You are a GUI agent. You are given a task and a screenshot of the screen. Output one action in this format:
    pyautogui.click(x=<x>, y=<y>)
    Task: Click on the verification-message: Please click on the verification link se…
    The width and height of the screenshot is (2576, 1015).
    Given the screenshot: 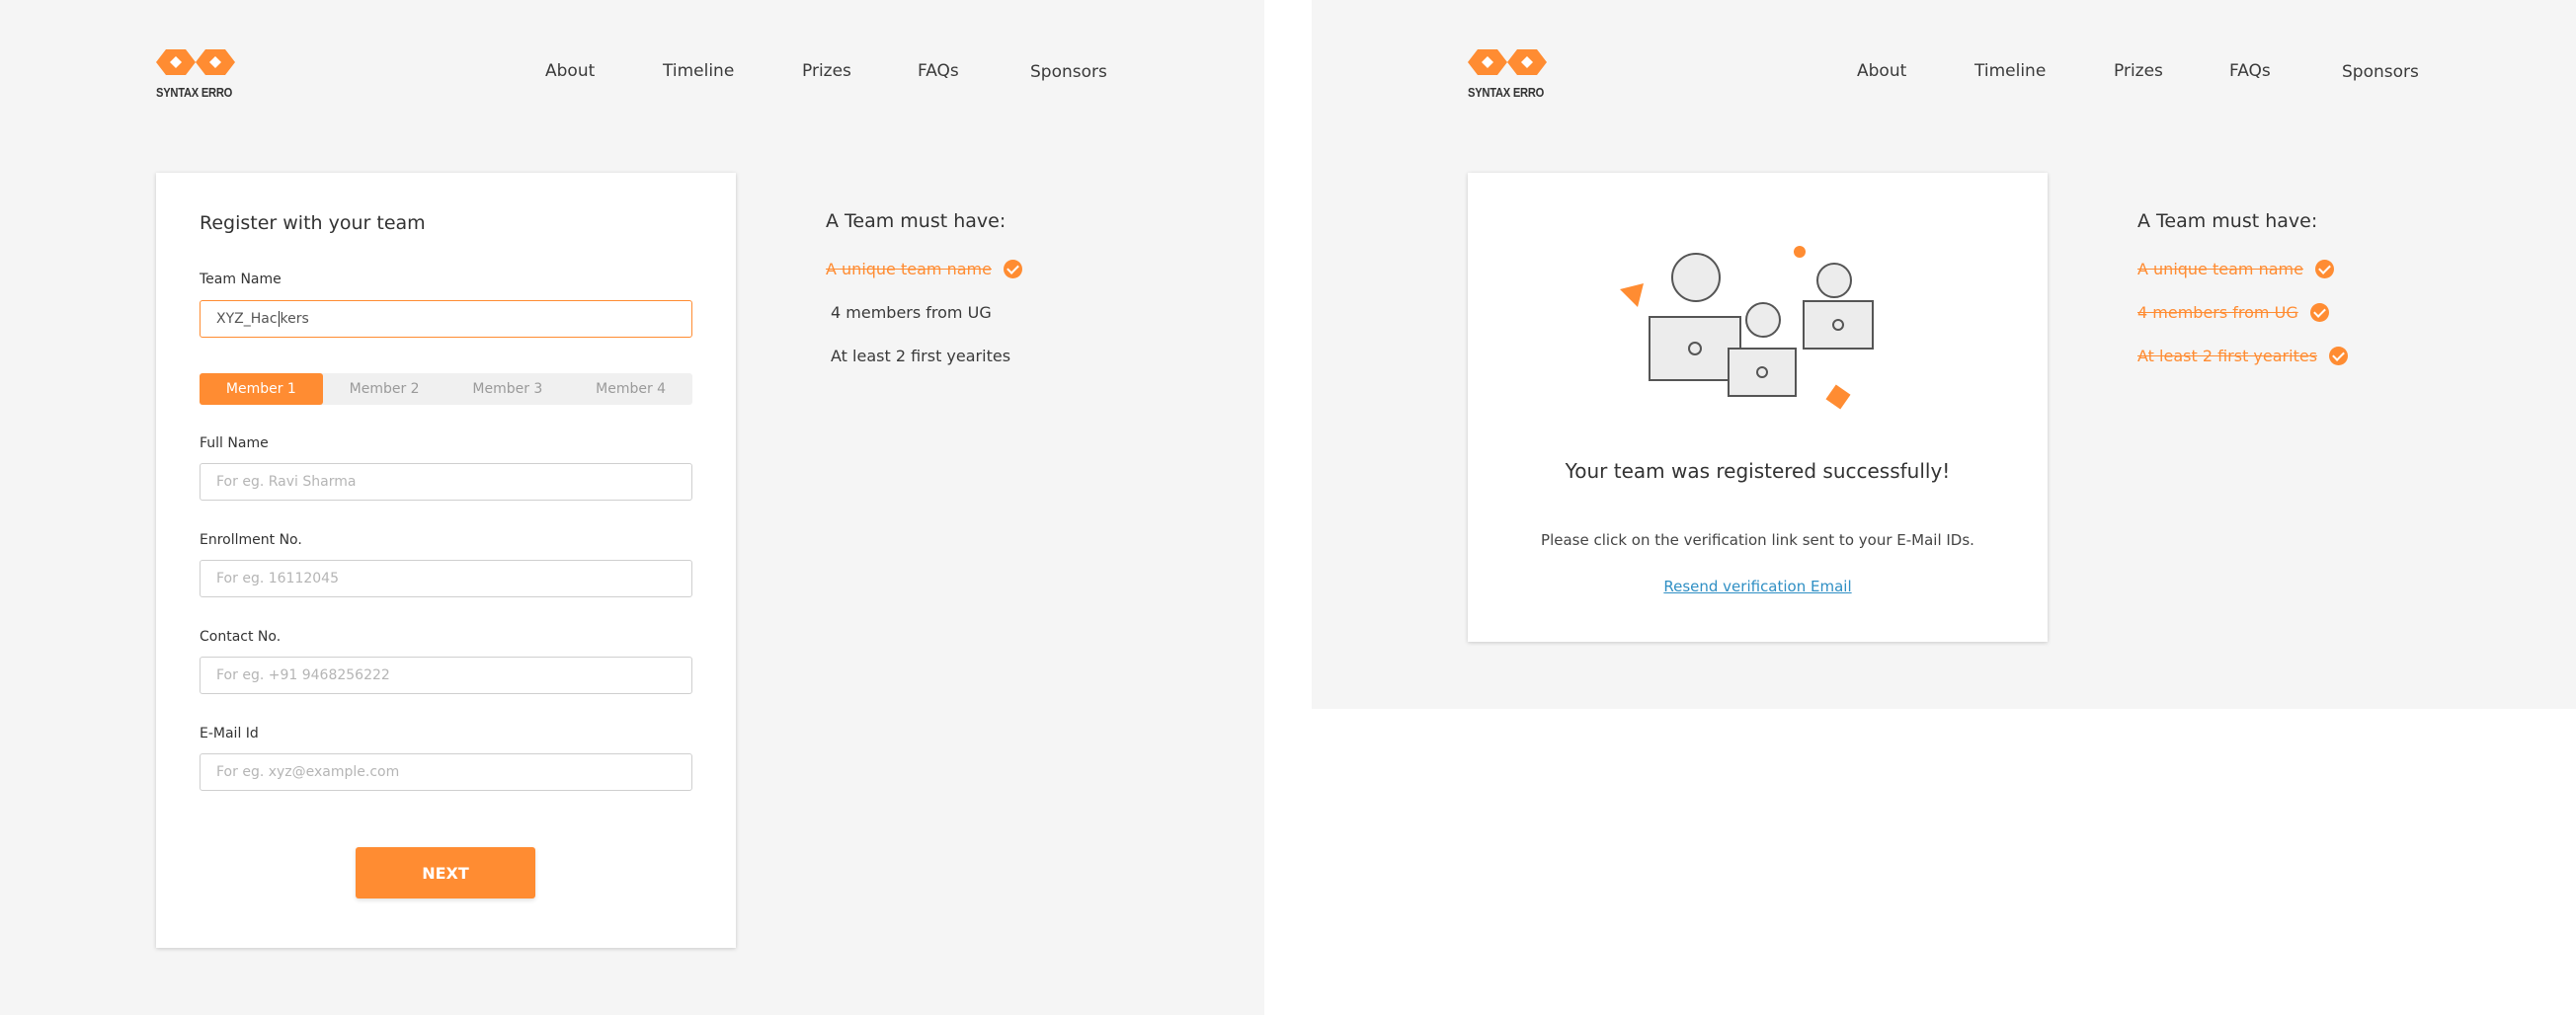 What is the action you would take?
    pyautogui.click(x=1757, y=540)
    